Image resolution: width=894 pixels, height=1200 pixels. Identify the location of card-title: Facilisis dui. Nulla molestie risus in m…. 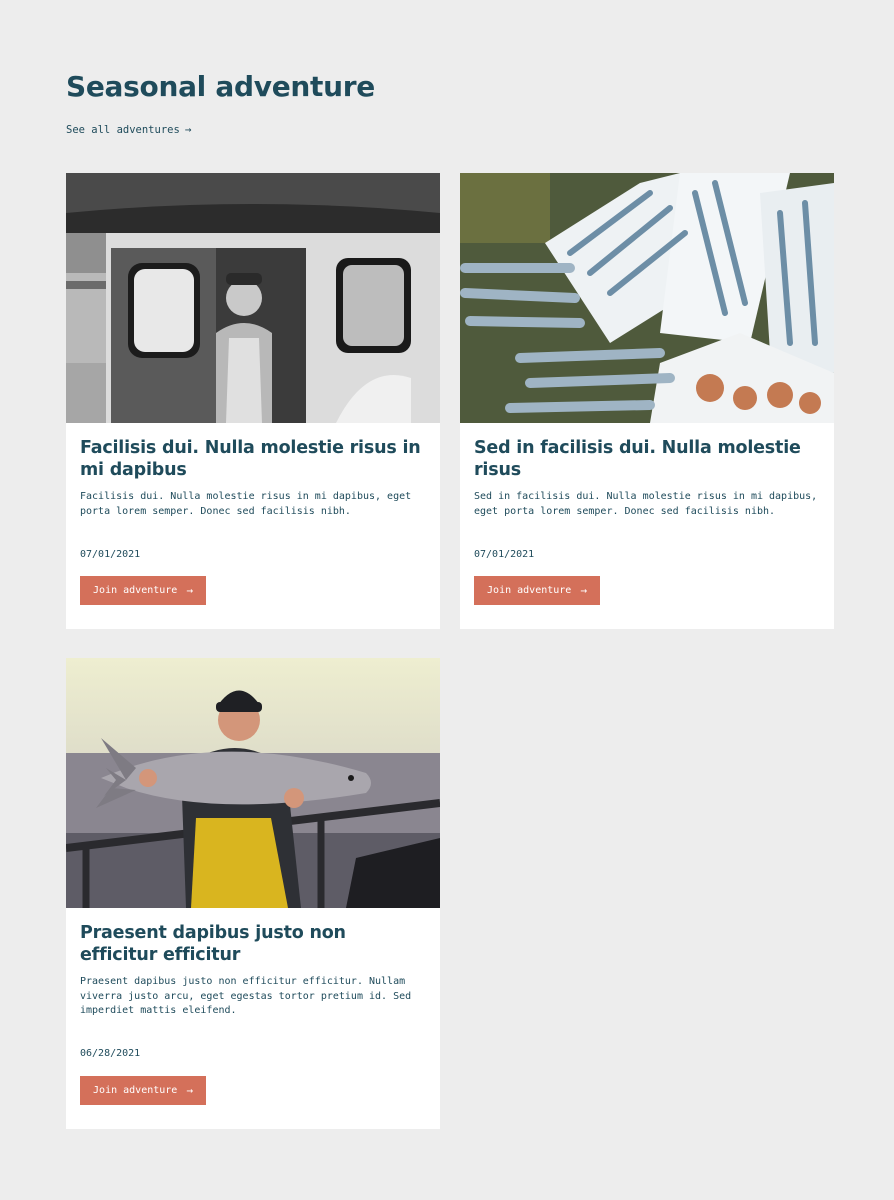
(250, 459).